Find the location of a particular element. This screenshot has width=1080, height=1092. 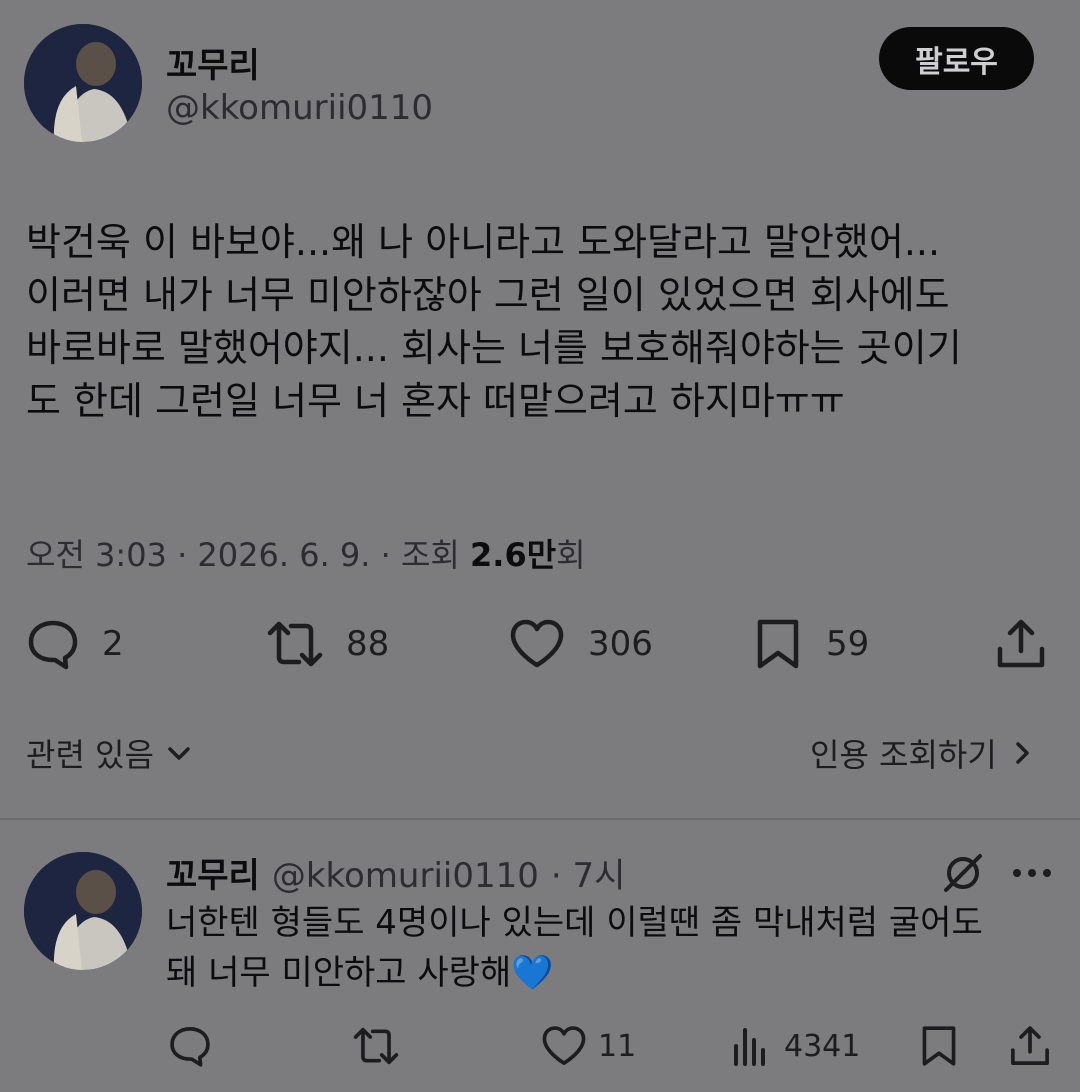

reply-count: 2 is located at coordinates (113, 644).